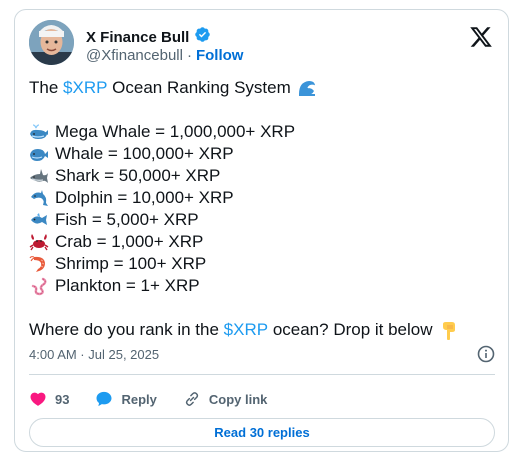  I want to click on tweet-header: X Finance Bull @Xfinancebull · Follow, so click(262, 45).